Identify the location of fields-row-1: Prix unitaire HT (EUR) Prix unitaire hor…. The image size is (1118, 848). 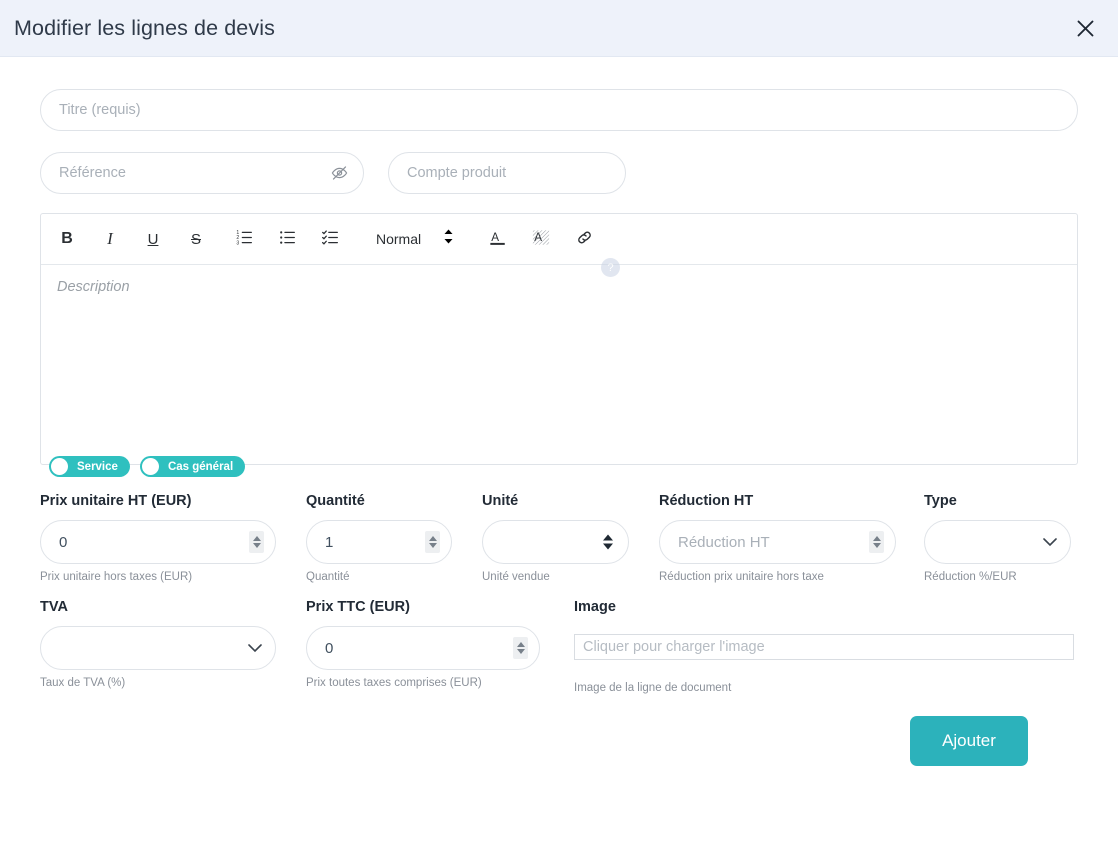
(559, 538).